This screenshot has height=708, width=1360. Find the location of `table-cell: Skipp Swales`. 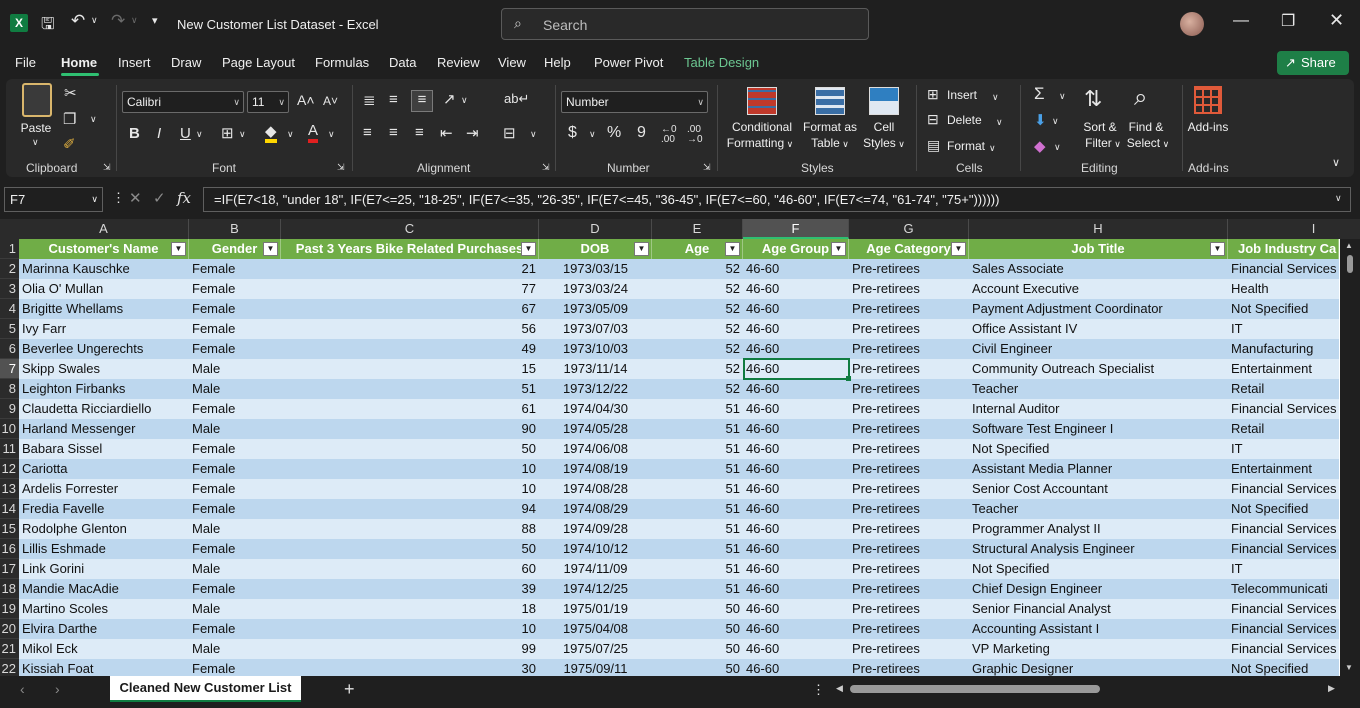

table-cell: Skipp Swales is located at coordinates (104, 369).